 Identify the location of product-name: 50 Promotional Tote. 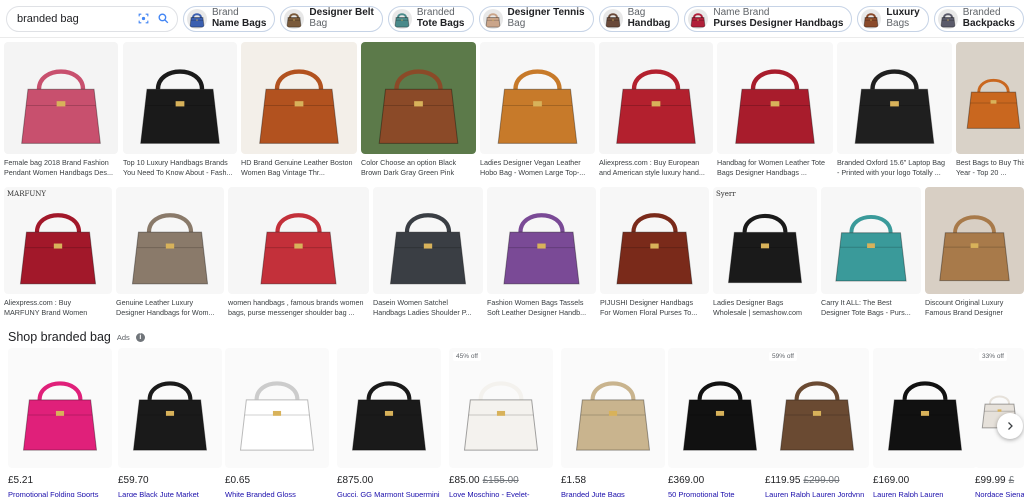
(720, 493).